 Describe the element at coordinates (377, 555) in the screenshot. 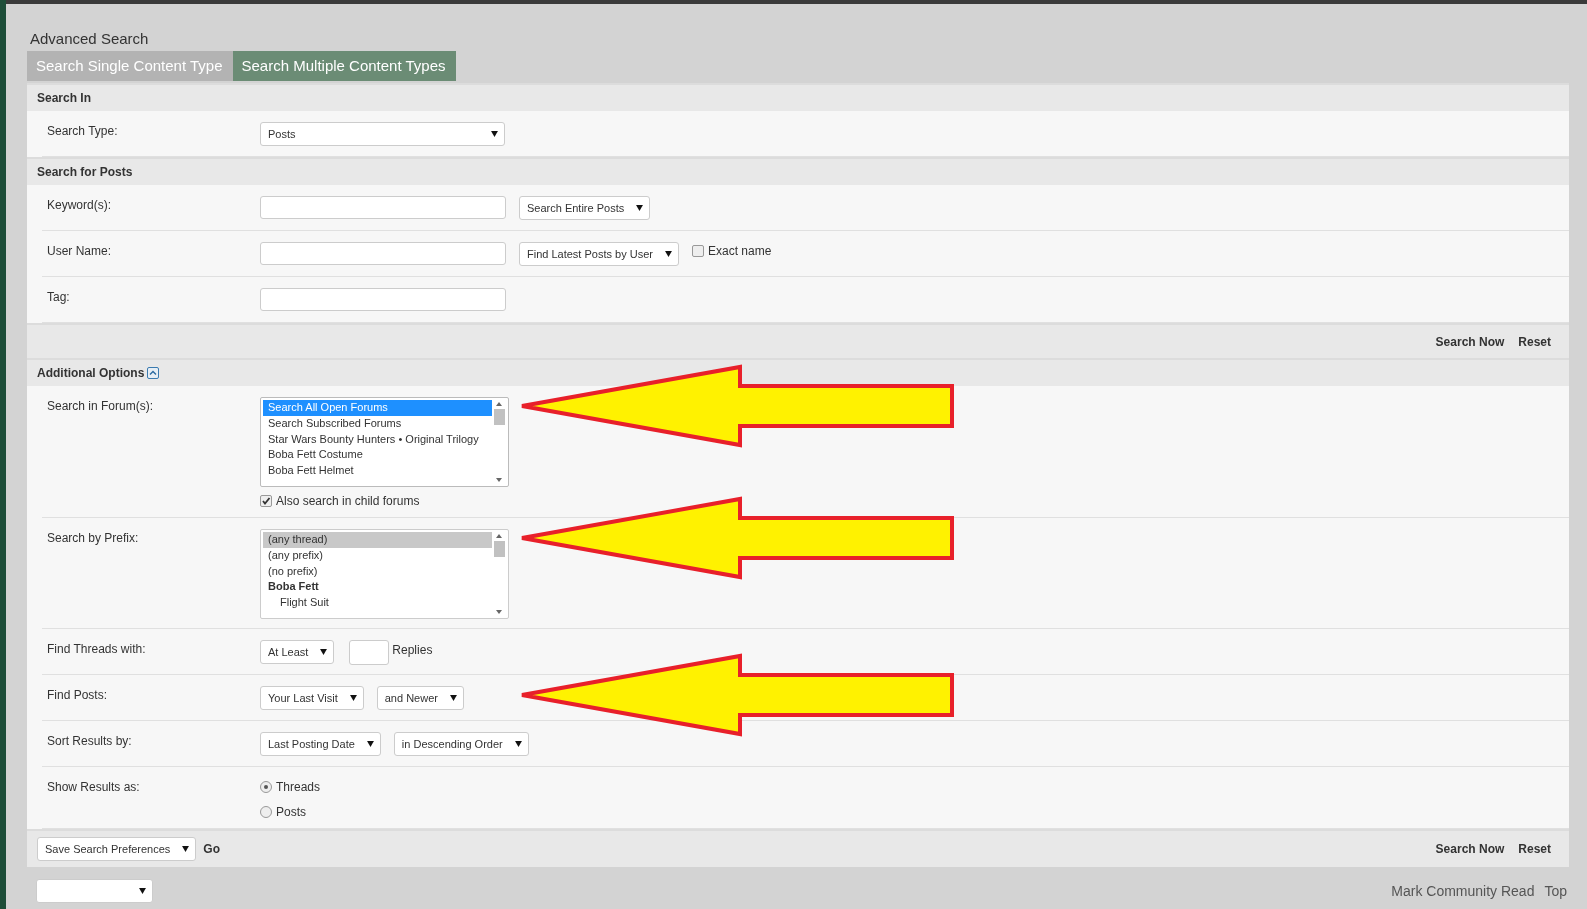

I see `list-option: (any prefix)` at that location.